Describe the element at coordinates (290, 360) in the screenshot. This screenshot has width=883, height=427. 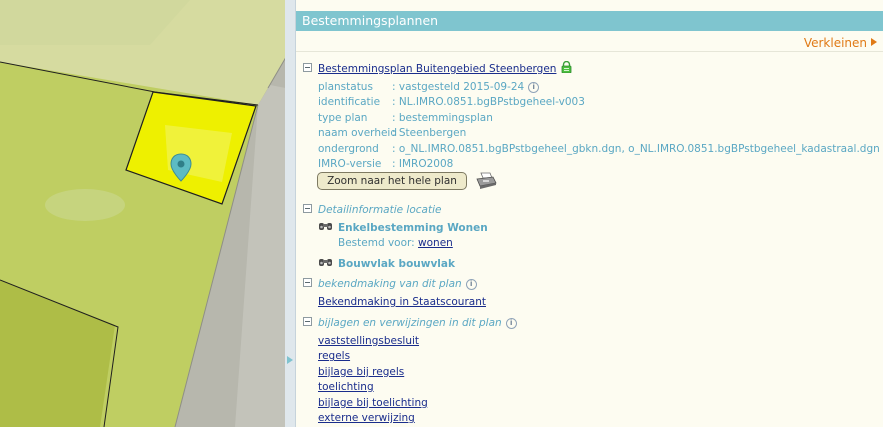
I see `expand-arrow-icon` at that location.